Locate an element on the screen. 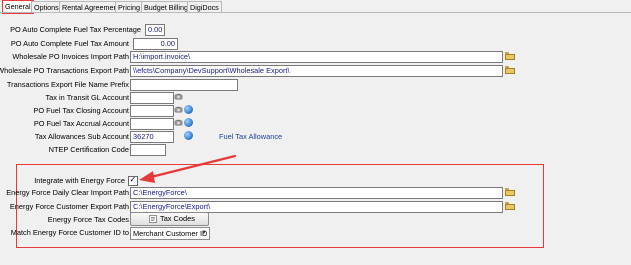 This screenshot has width=631, height=265. trans-prefix-label: Transactions Export File Name Prefix is located at coordinates (67, 84).